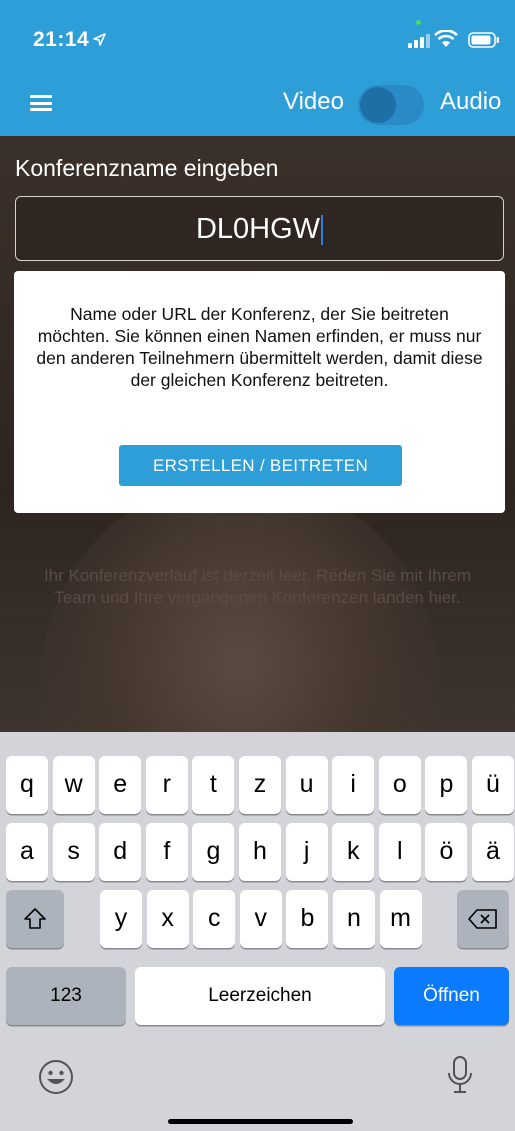 This screenshot has width=515, height=1131. What do you see at coordinates (260, 852) in the screenshot?
I see `key-h: h` at bounding box center [260, 852].